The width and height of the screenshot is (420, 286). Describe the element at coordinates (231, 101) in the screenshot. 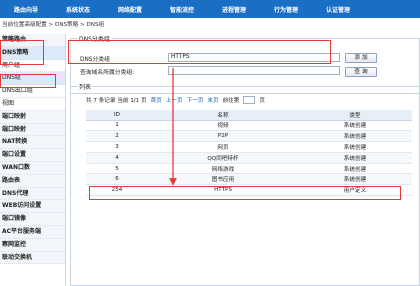

I see `pager-goto-label: 前往第` at that location.